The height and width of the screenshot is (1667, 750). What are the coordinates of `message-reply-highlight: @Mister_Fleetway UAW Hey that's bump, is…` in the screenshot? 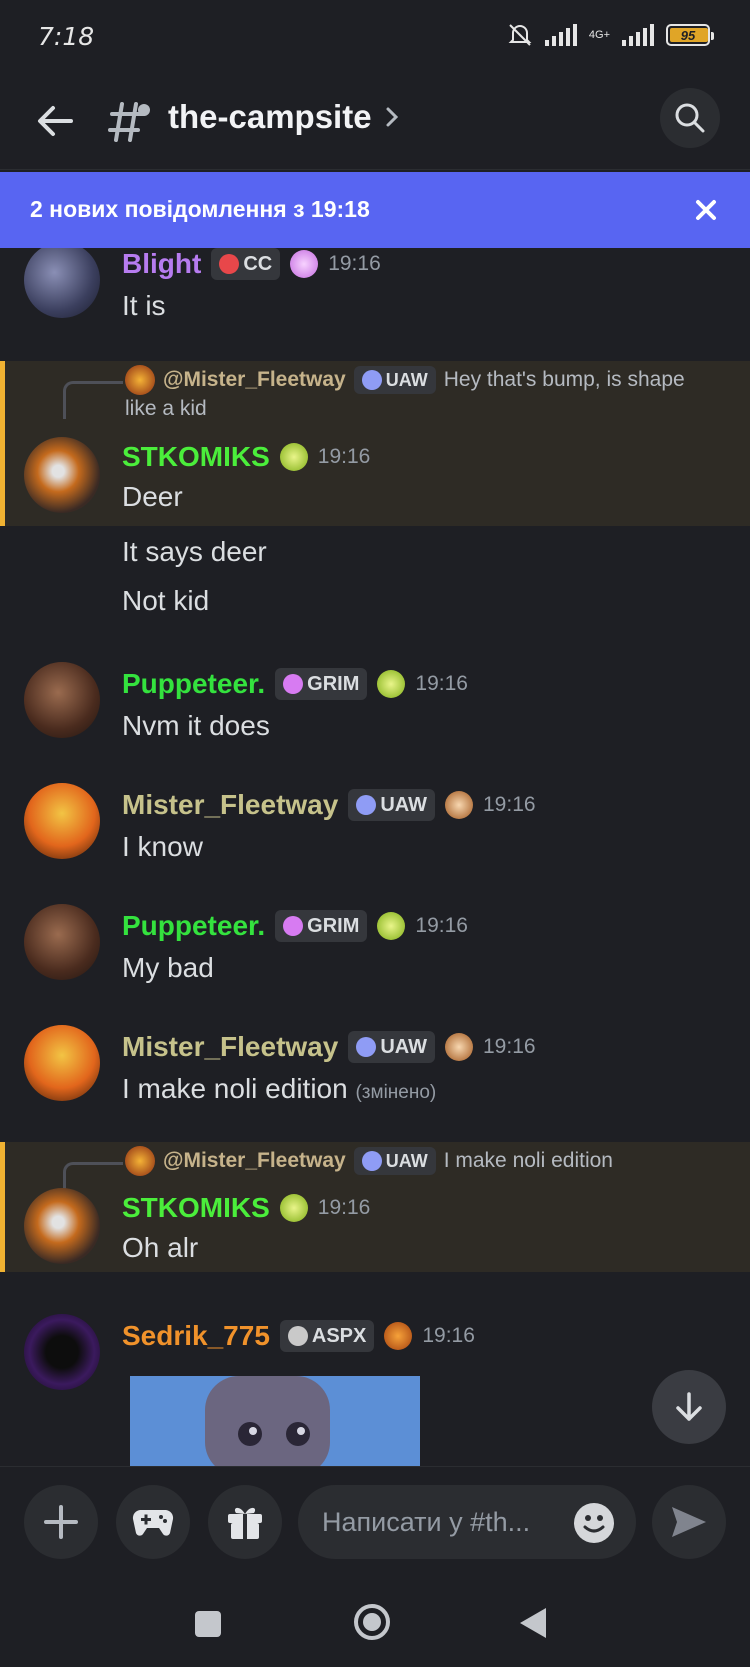 It's located at (375, 443).